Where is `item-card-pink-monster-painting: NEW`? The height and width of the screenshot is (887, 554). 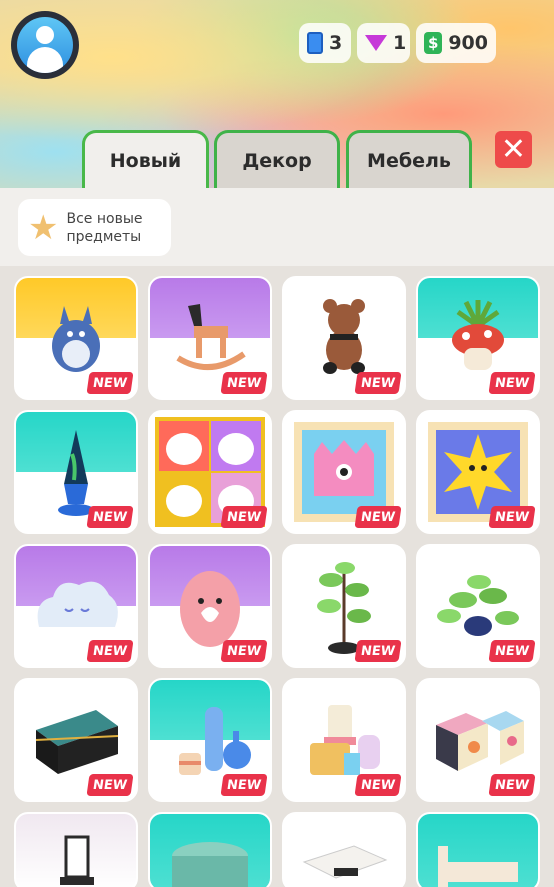 item-card-pink-monster-painting: NEW is located at coordinates (344, 472).